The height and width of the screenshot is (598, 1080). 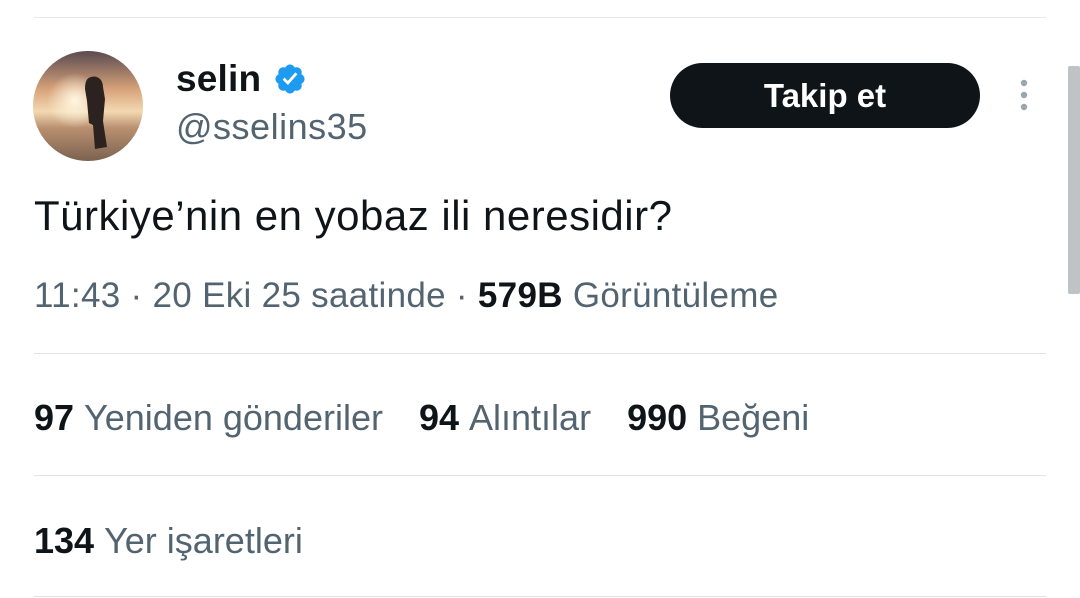 What do you see at coordinates (530, 417) in the screenshot?
I see `quotes-label: Alıntılar` at bounding box center [530, 417].